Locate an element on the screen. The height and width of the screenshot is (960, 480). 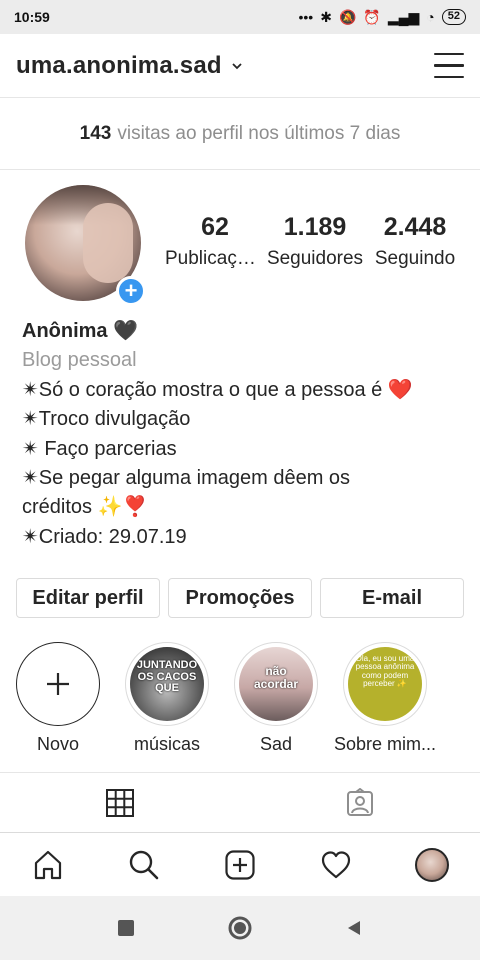
mute-icon: 🔕 is located at coordinates (347, 17).